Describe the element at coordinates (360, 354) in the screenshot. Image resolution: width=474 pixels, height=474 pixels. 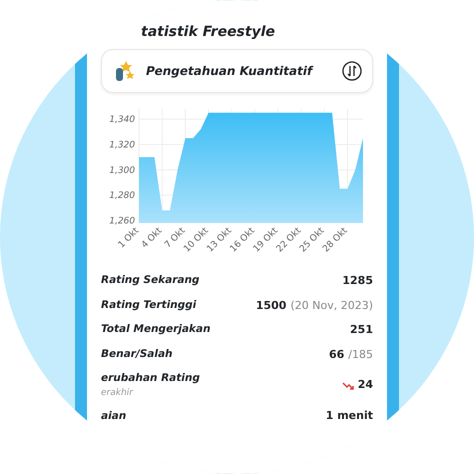
I see `stat-total: /185` at that location.